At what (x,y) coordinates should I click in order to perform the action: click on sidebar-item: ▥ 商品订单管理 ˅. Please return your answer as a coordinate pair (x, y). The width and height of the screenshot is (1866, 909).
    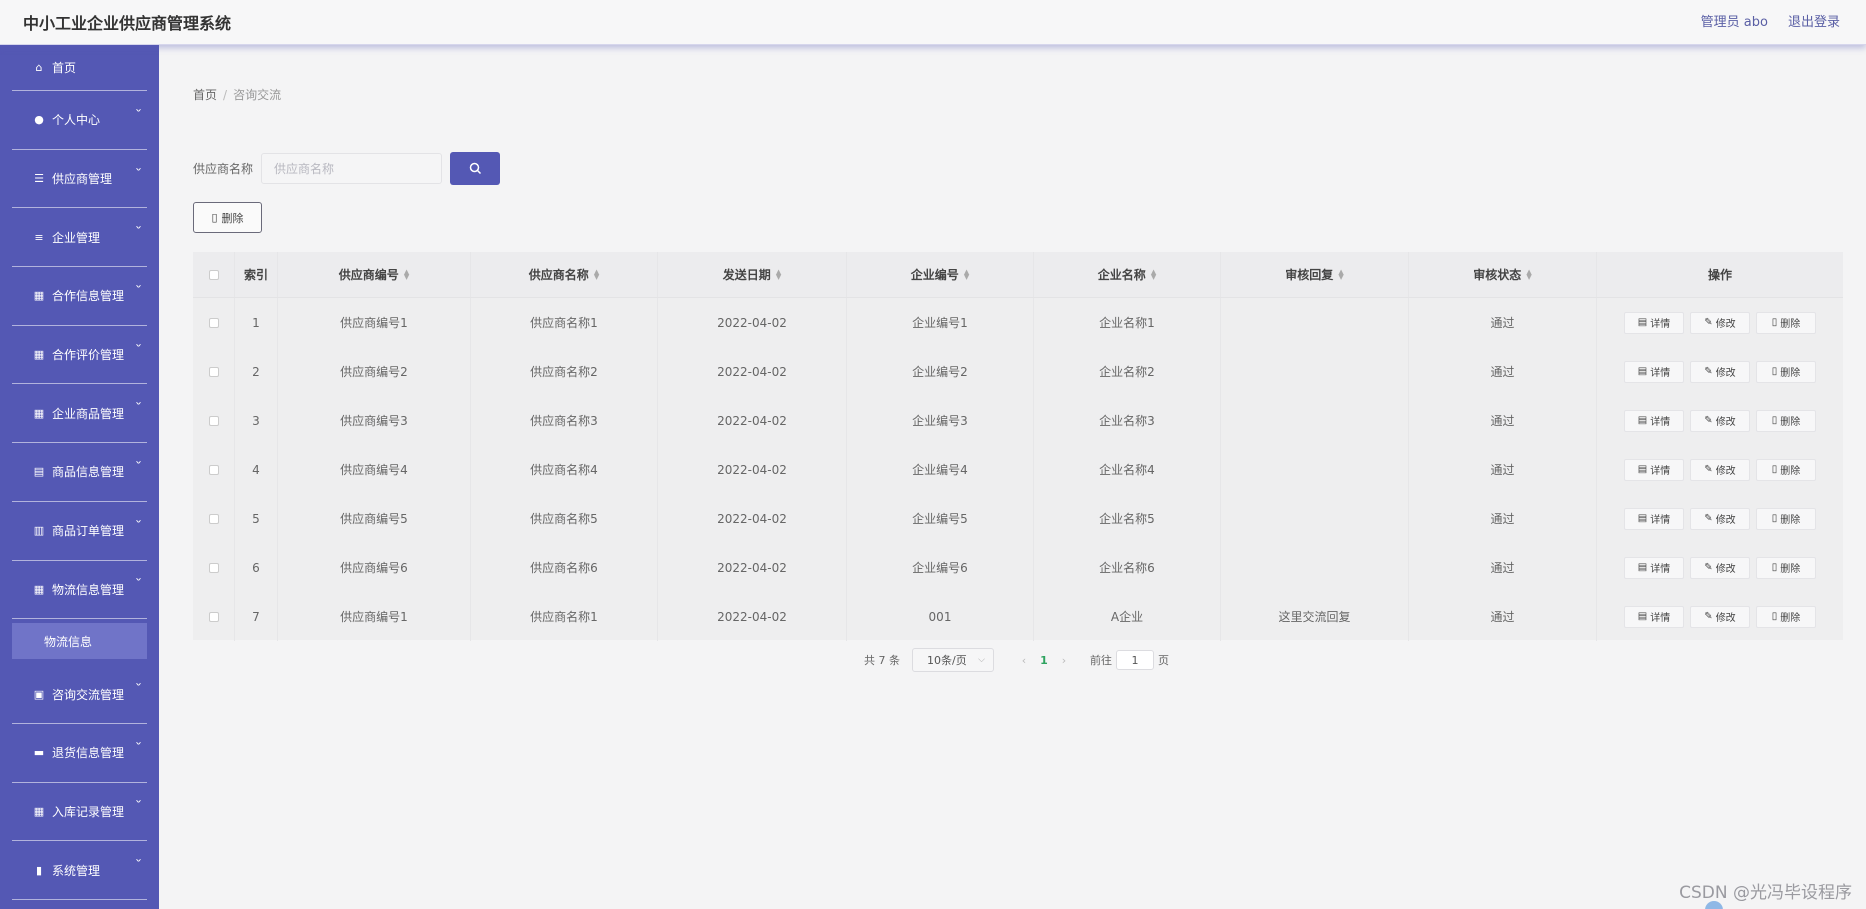
    Looking at the image, I should click on (79, 531).